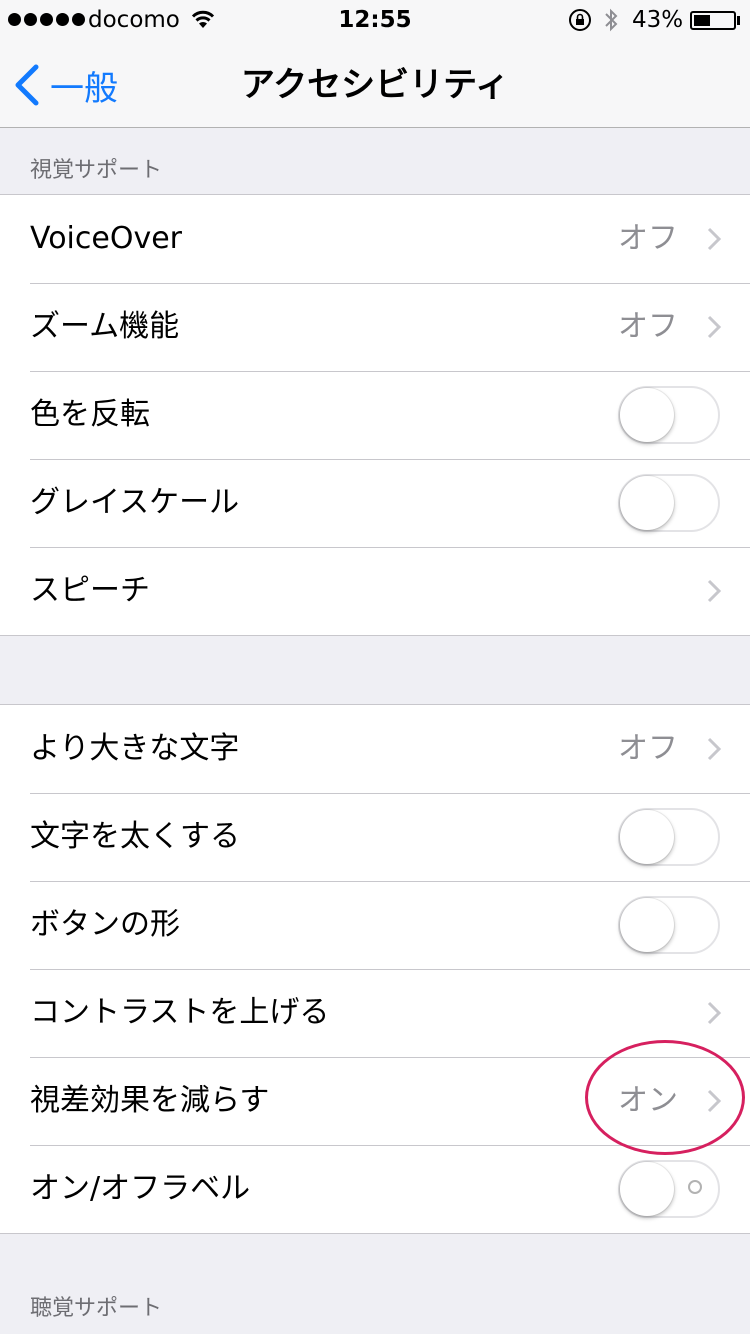 The image size is (750, 1334). What do you see at coordinates (135, 748) in the screenshot?
I see `row-label: より大きな文字` at bounding box center [135, 748].